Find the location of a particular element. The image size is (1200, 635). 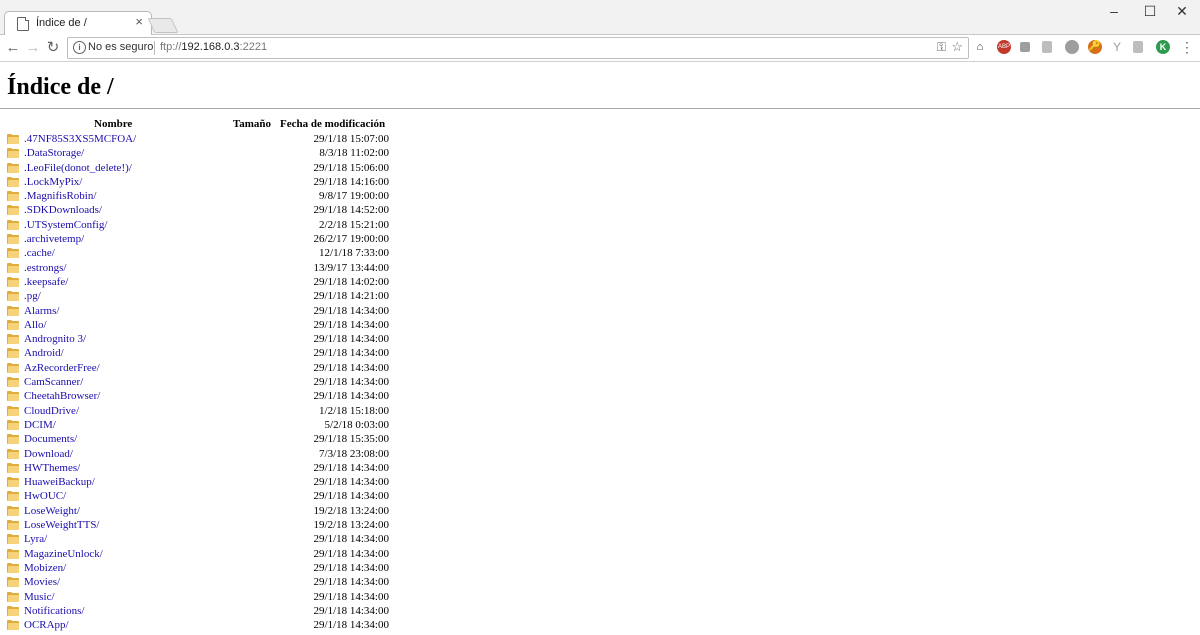

list-item: Android/29/1/18 14:34:00 is located at coordinates (200, 353).